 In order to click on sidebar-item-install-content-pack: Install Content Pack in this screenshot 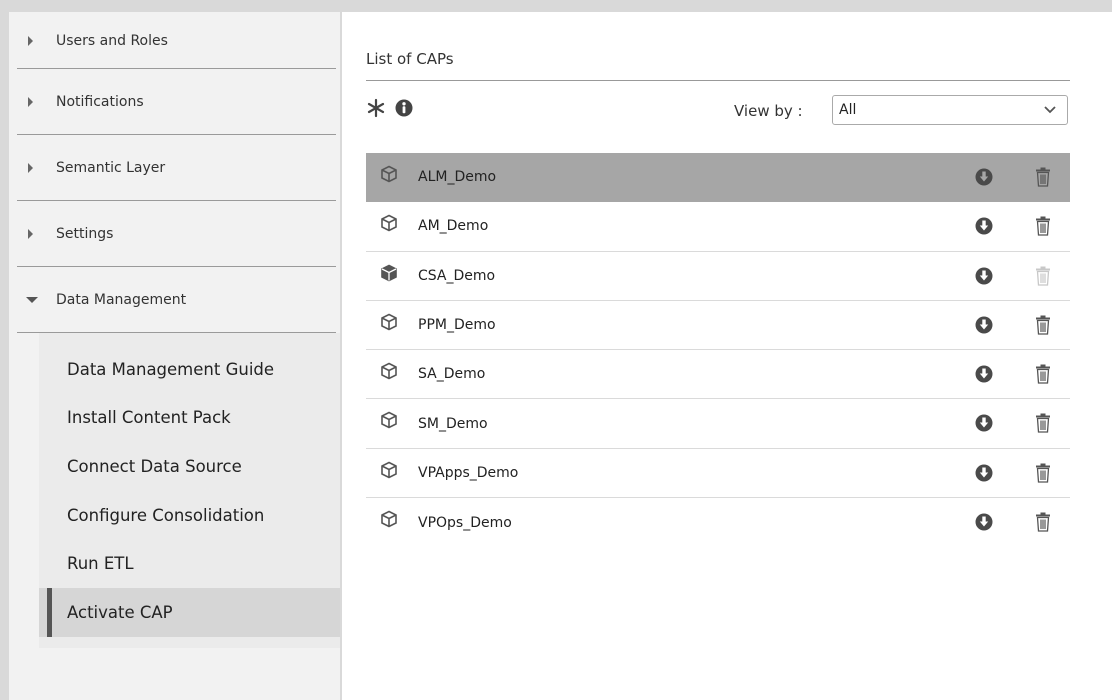, I will do `click(189, 418)`.